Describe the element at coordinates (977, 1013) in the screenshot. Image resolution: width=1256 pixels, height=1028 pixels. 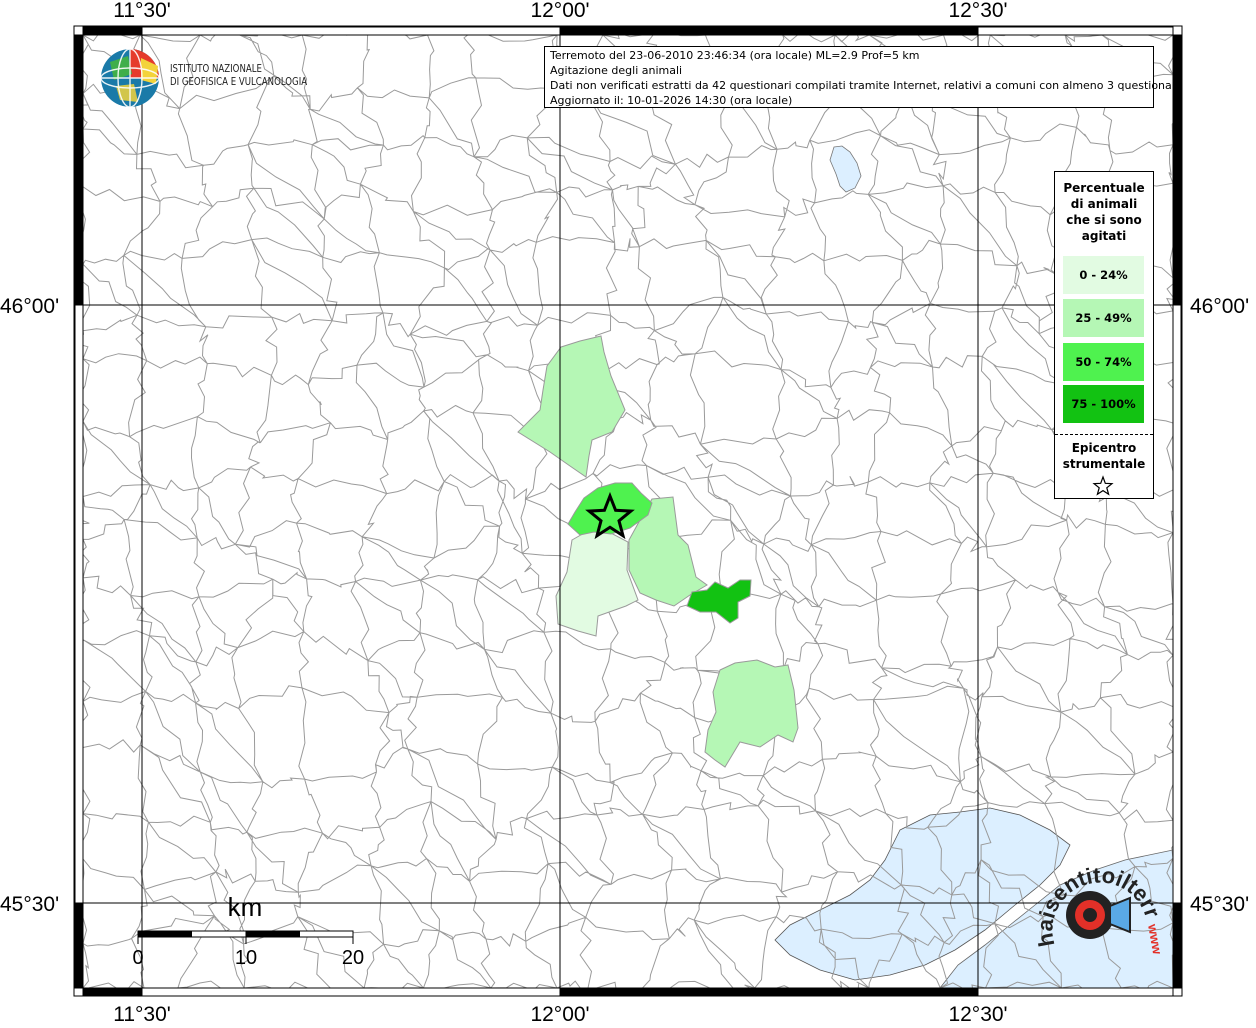
I see `axis-label-bottom-1230: 12°30'` at that location.